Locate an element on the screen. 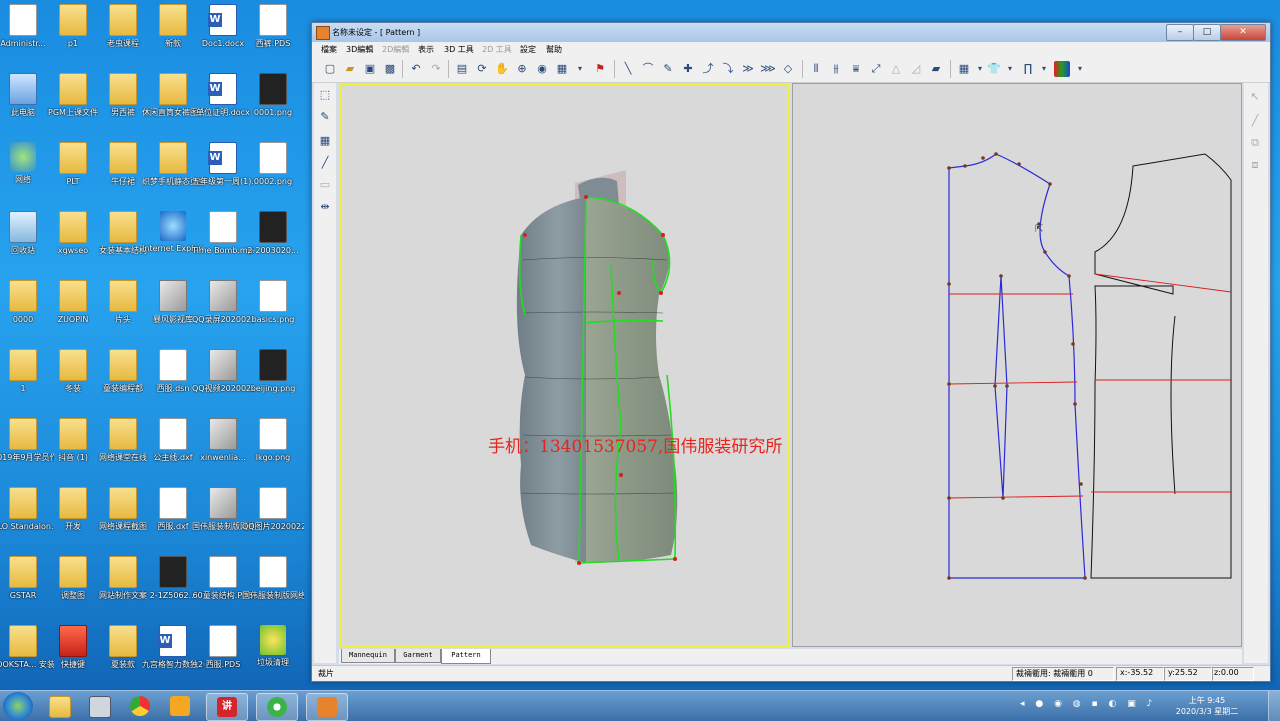 The height and width of the screenshot is (721, 1280). measure2-icon: ⫵ is located at coordinates (836, 69).